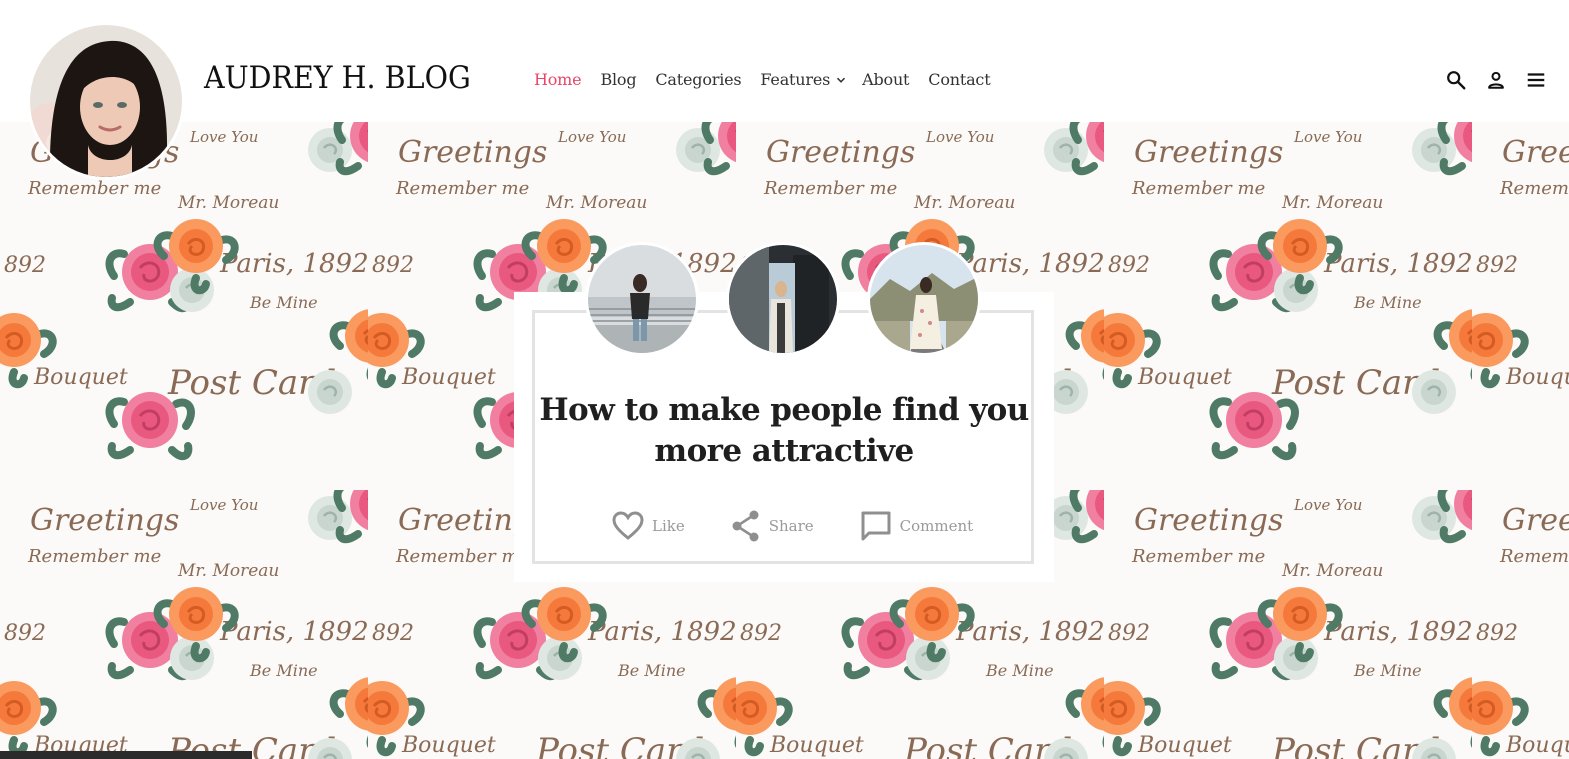 This screenshot has height=759, width=1569. Describe the element at coordinates (126, 755) in the screenshot. I see `dark-strip` at that location.